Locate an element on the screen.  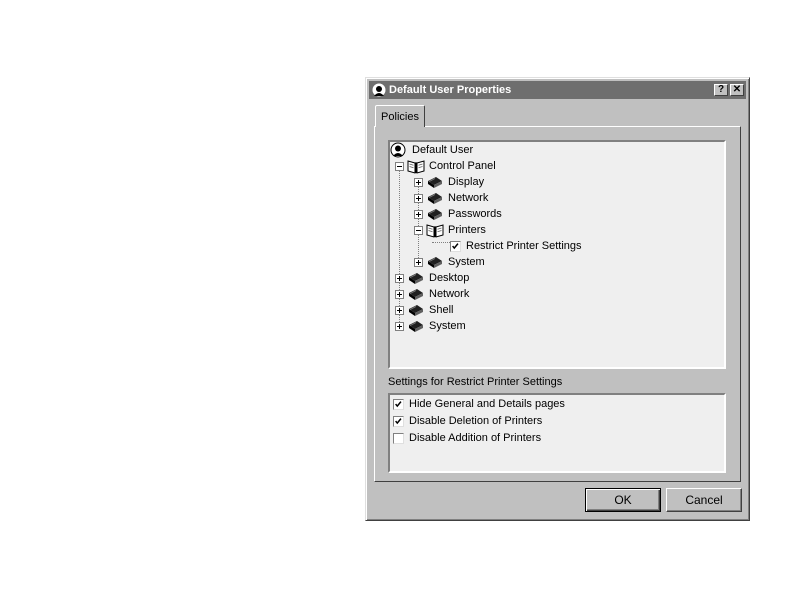
settings-label-text: Settings for Restrict Printer Settings is located at coordinates (475, 382).